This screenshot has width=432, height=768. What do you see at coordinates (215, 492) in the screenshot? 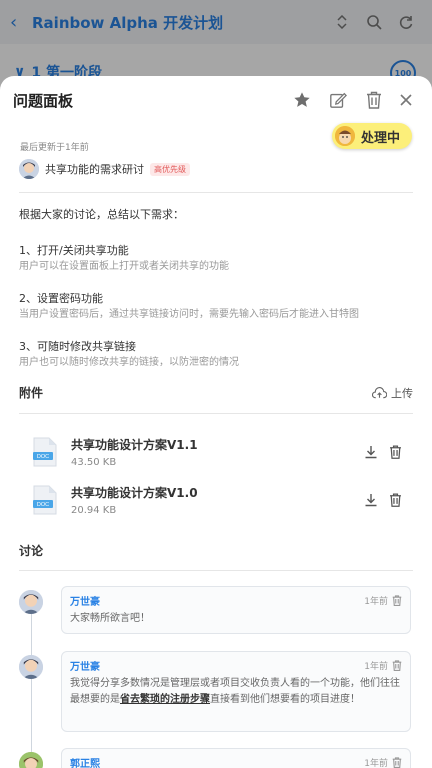
I see `attachment-name: 共享功能设计方案V1.0` at bounding box center [215, 492].